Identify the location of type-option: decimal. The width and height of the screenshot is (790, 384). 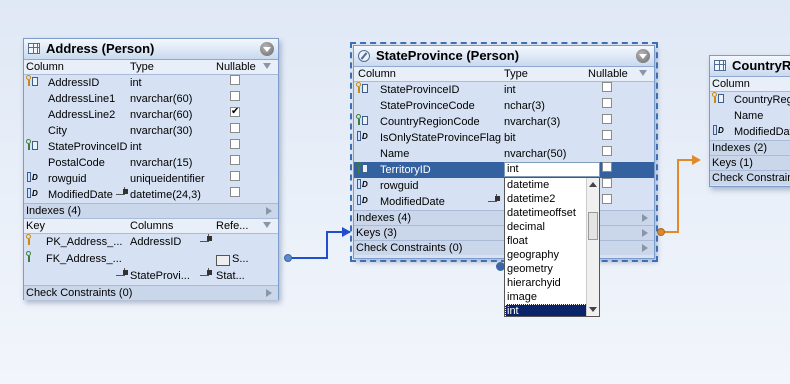
(552, 227).